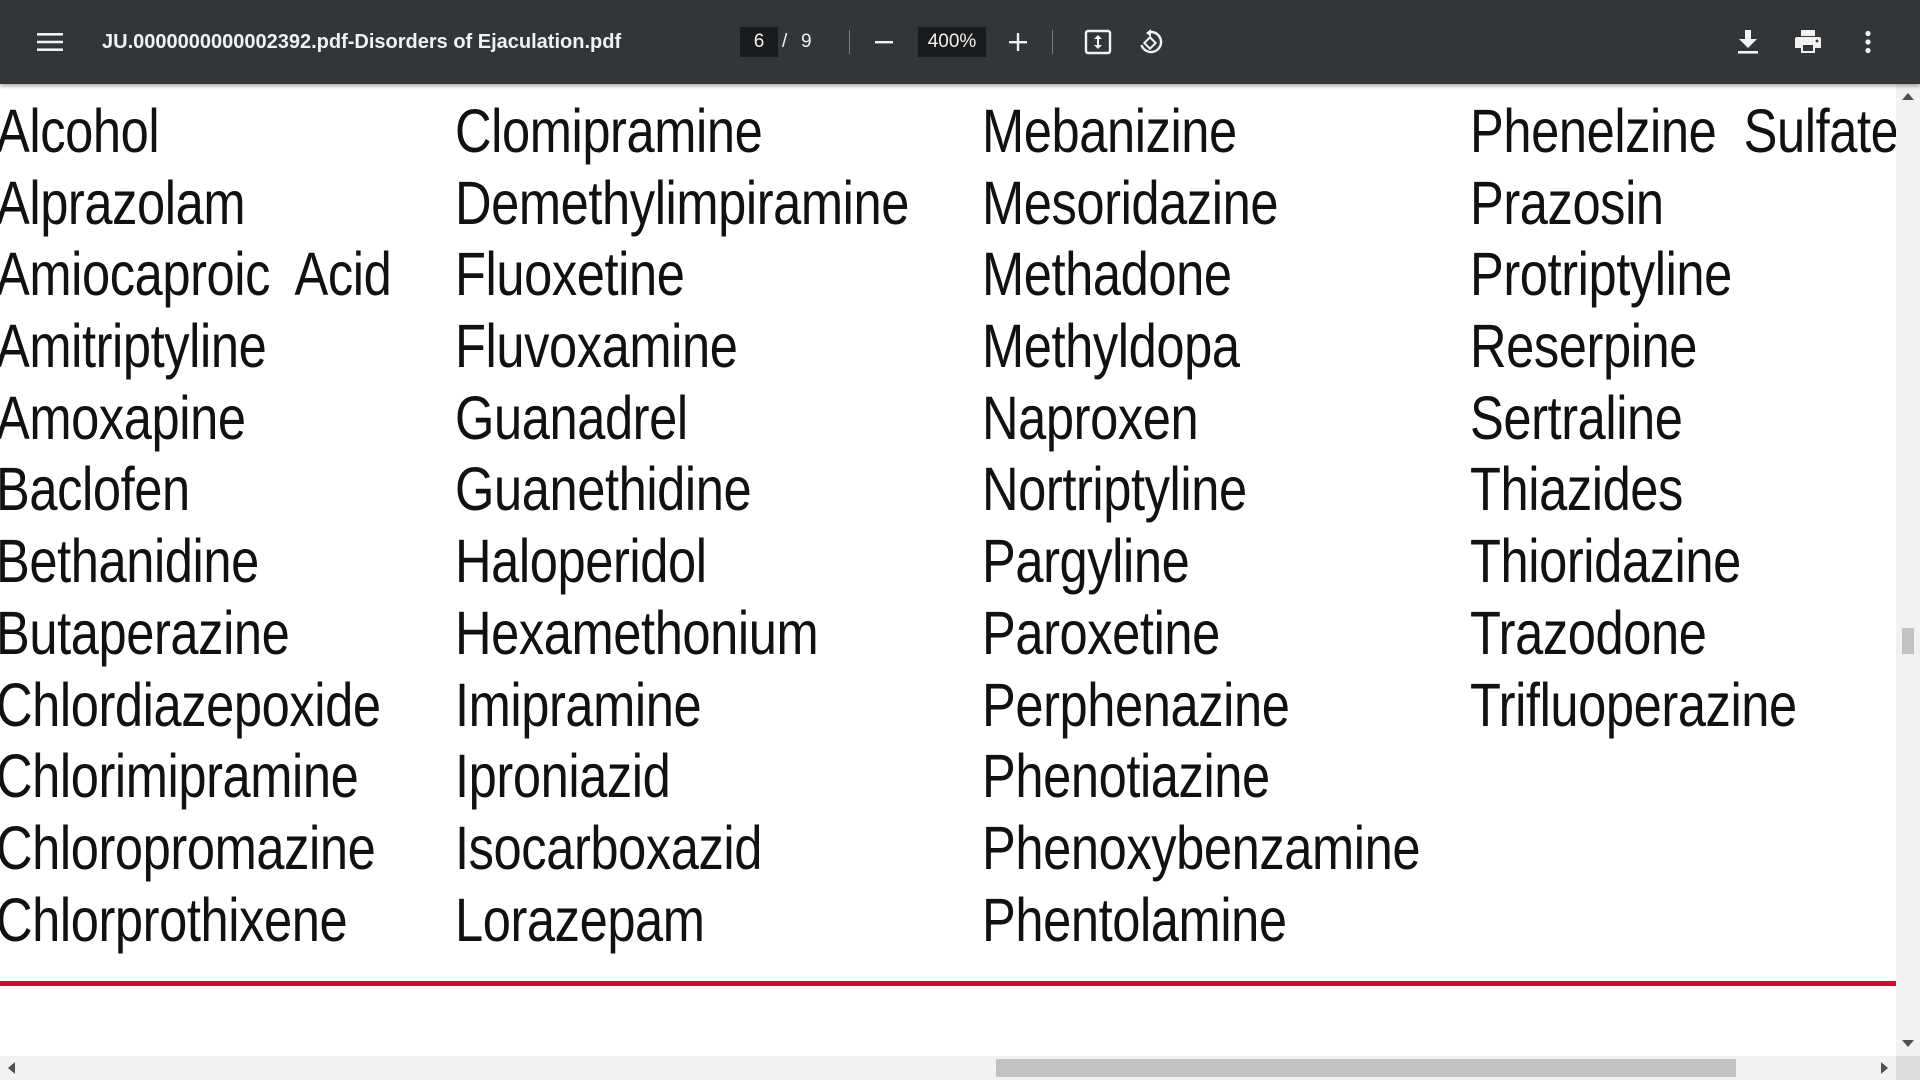 The image size is (1920, 1080). I want to click on zoom-in-button, so click(1018, 42).